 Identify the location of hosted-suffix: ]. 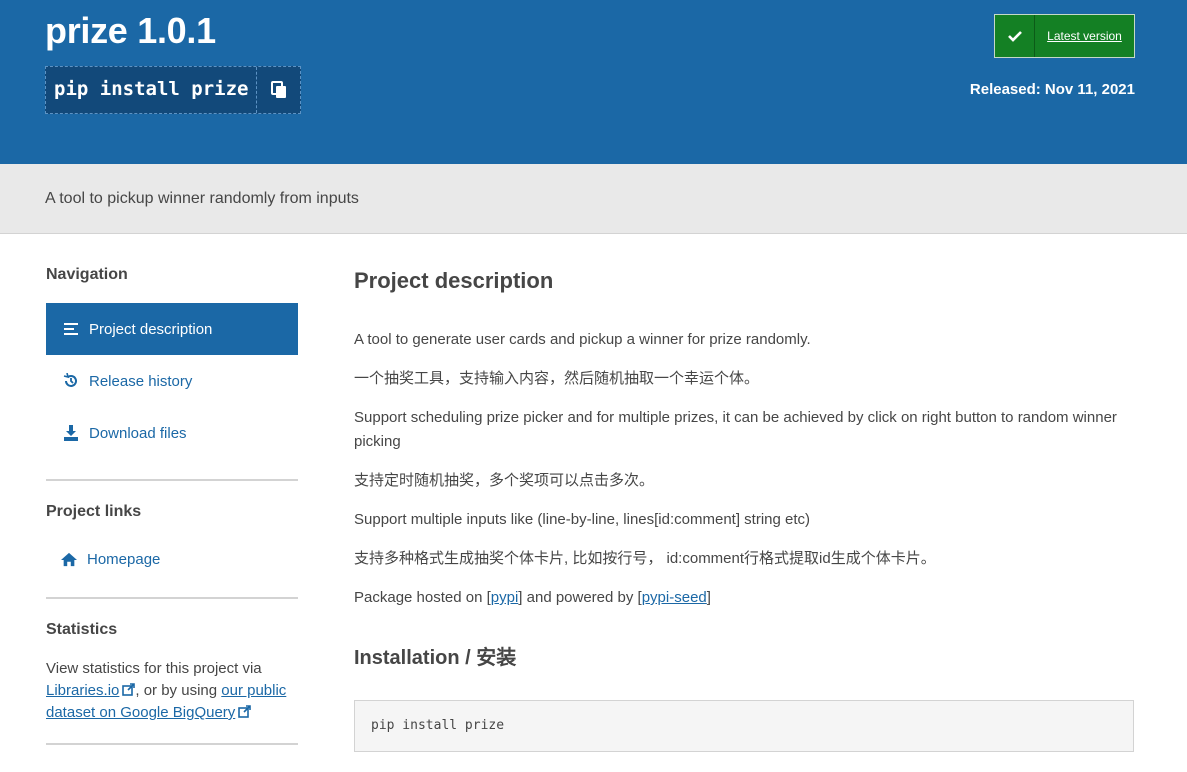
(708, 597).